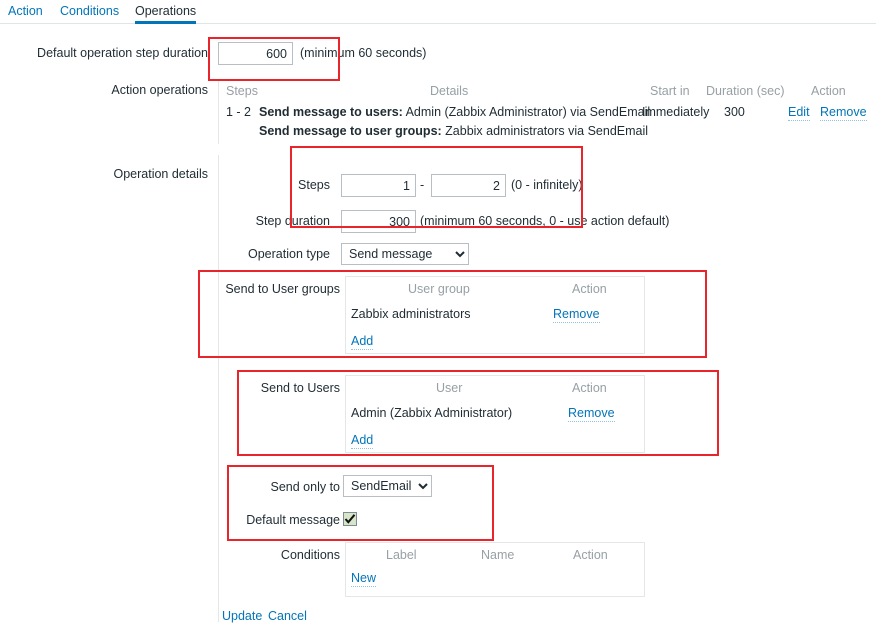 Image resolution: width=876 pixels, height=624 pixels. Describe the element at coordinates (432, 413) in the screenshot. I see `user-row-name: Admin (Zabbix Administrator)` at that location.